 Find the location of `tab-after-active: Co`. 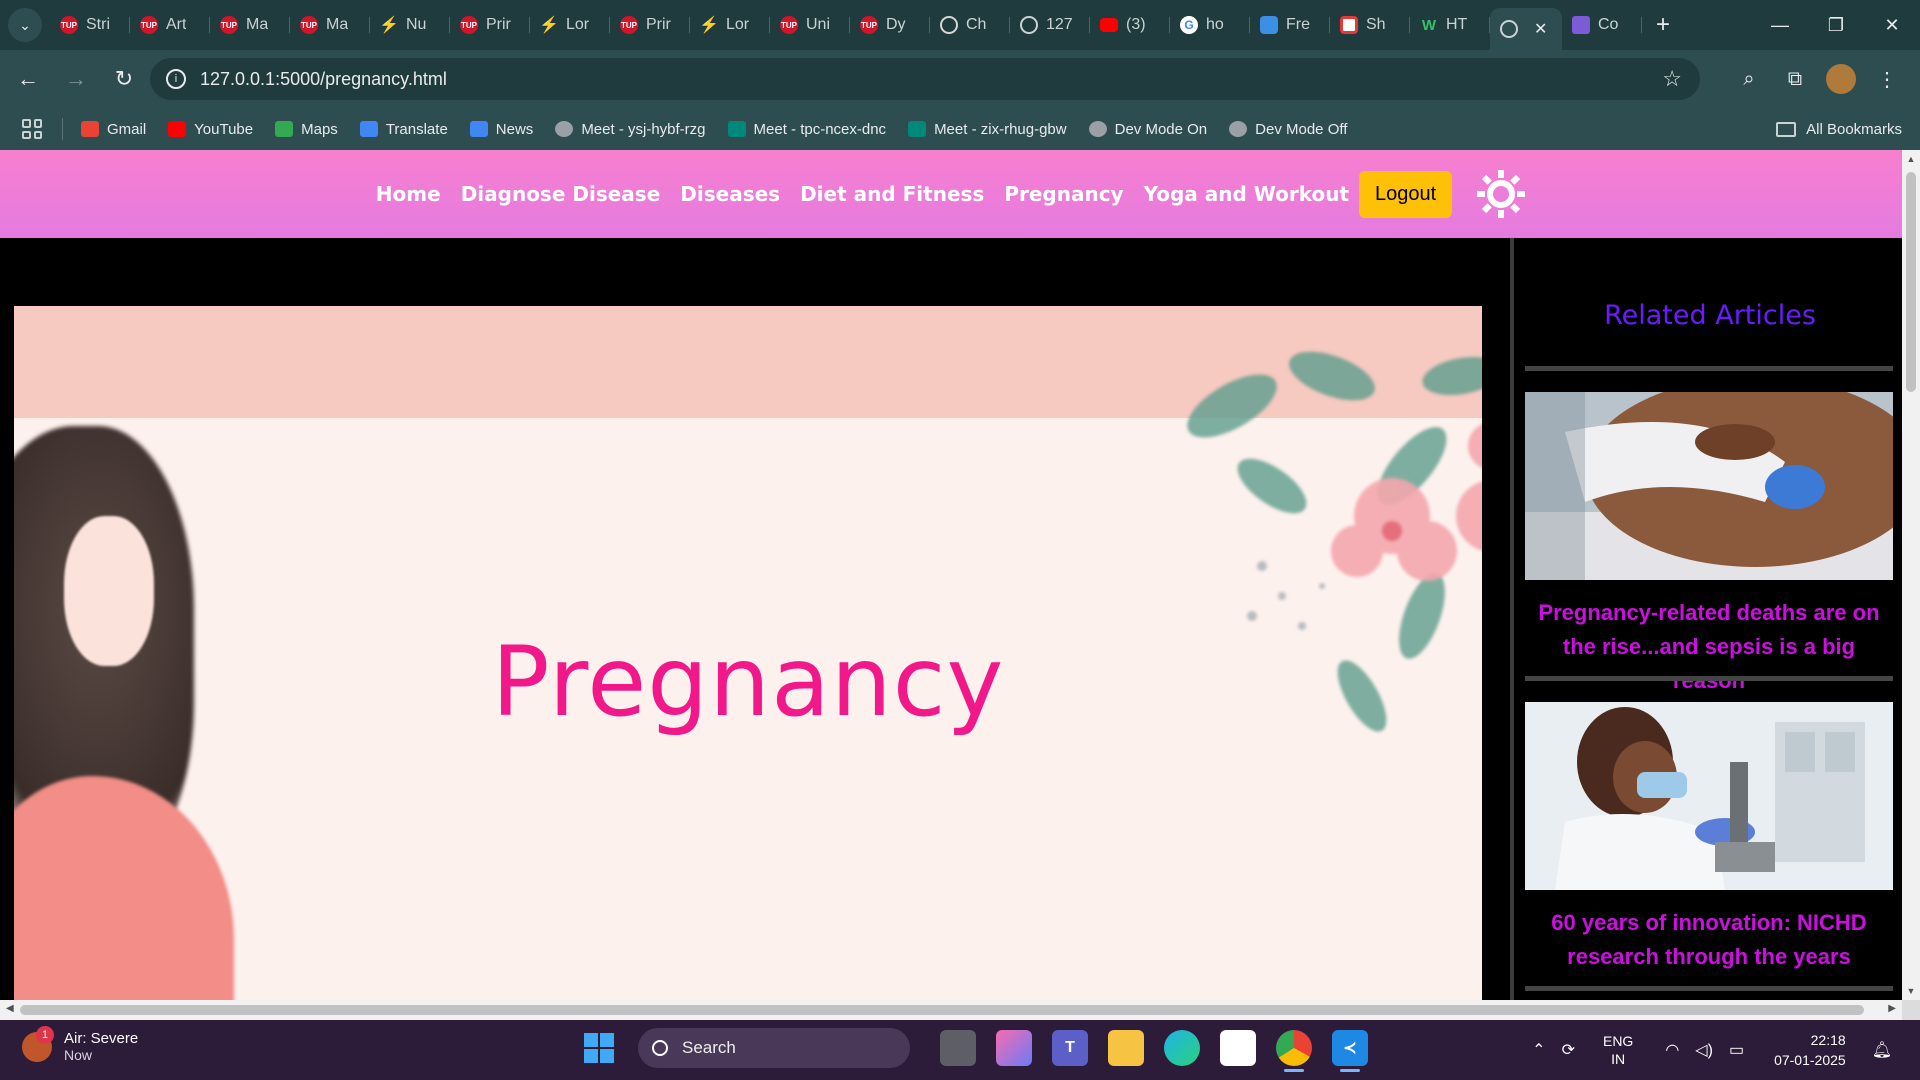

tab-after-active: Co is located at coordinates (1602, 25).